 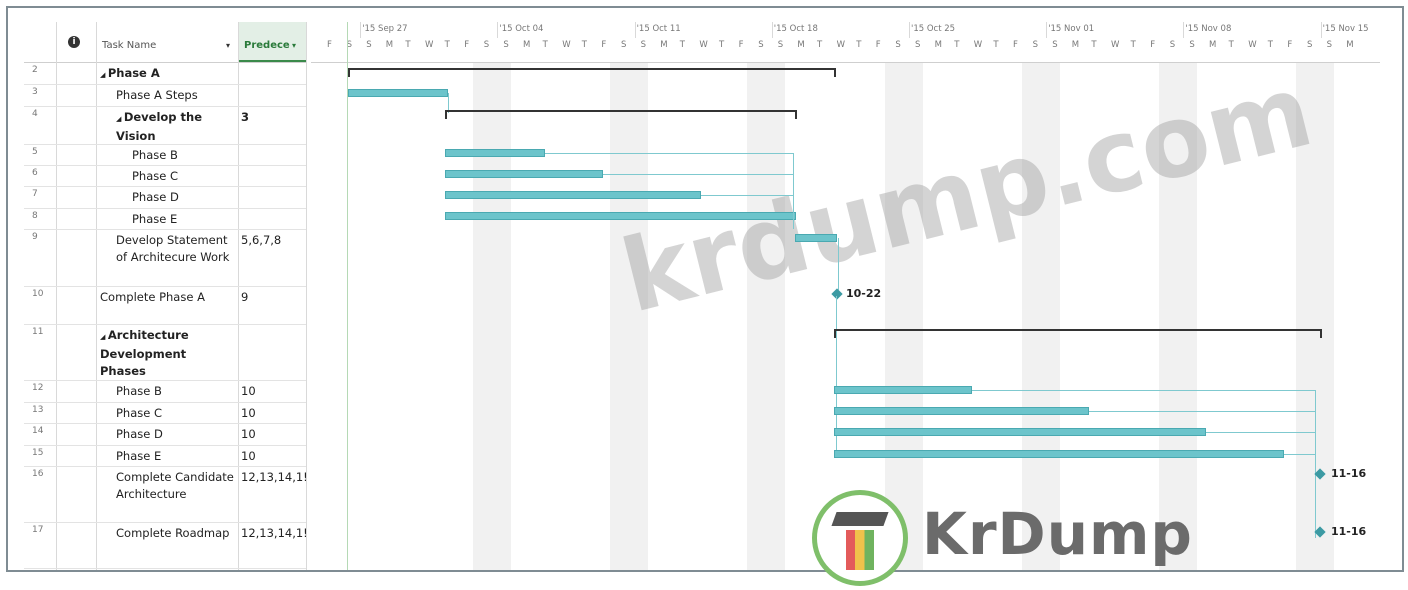 I want to click on task-name-cell: Complete Phase A, so click(x=166, y=296).